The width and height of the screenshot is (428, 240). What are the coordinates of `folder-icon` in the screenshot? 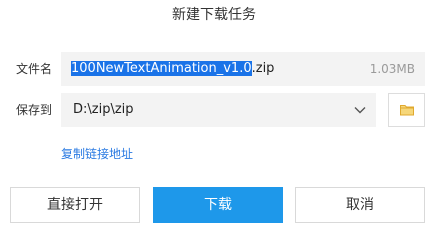 It's located at (407, 110).